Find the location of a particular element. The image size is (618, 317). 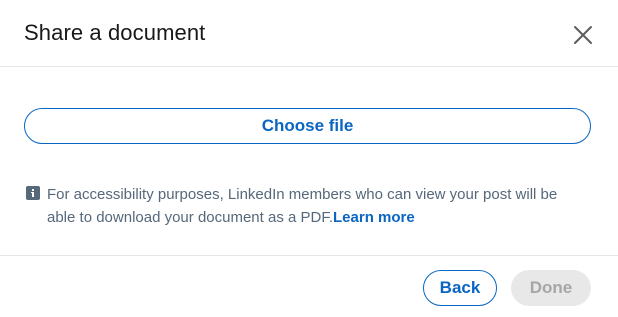

done-button: Done is located at coordinates (551, 288).